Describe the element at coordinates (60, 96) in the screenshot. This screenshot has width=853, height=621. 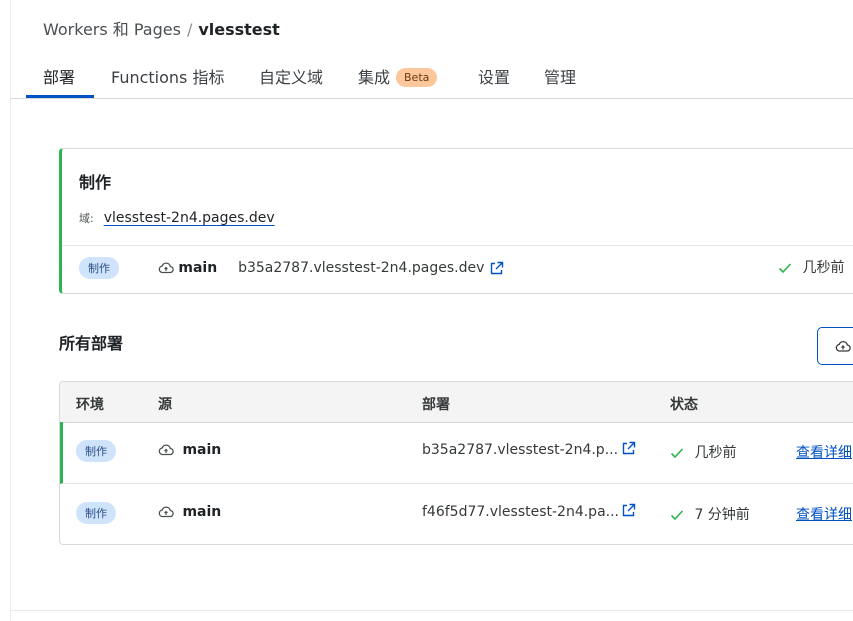
I see `active-tab-indicator` at that location.